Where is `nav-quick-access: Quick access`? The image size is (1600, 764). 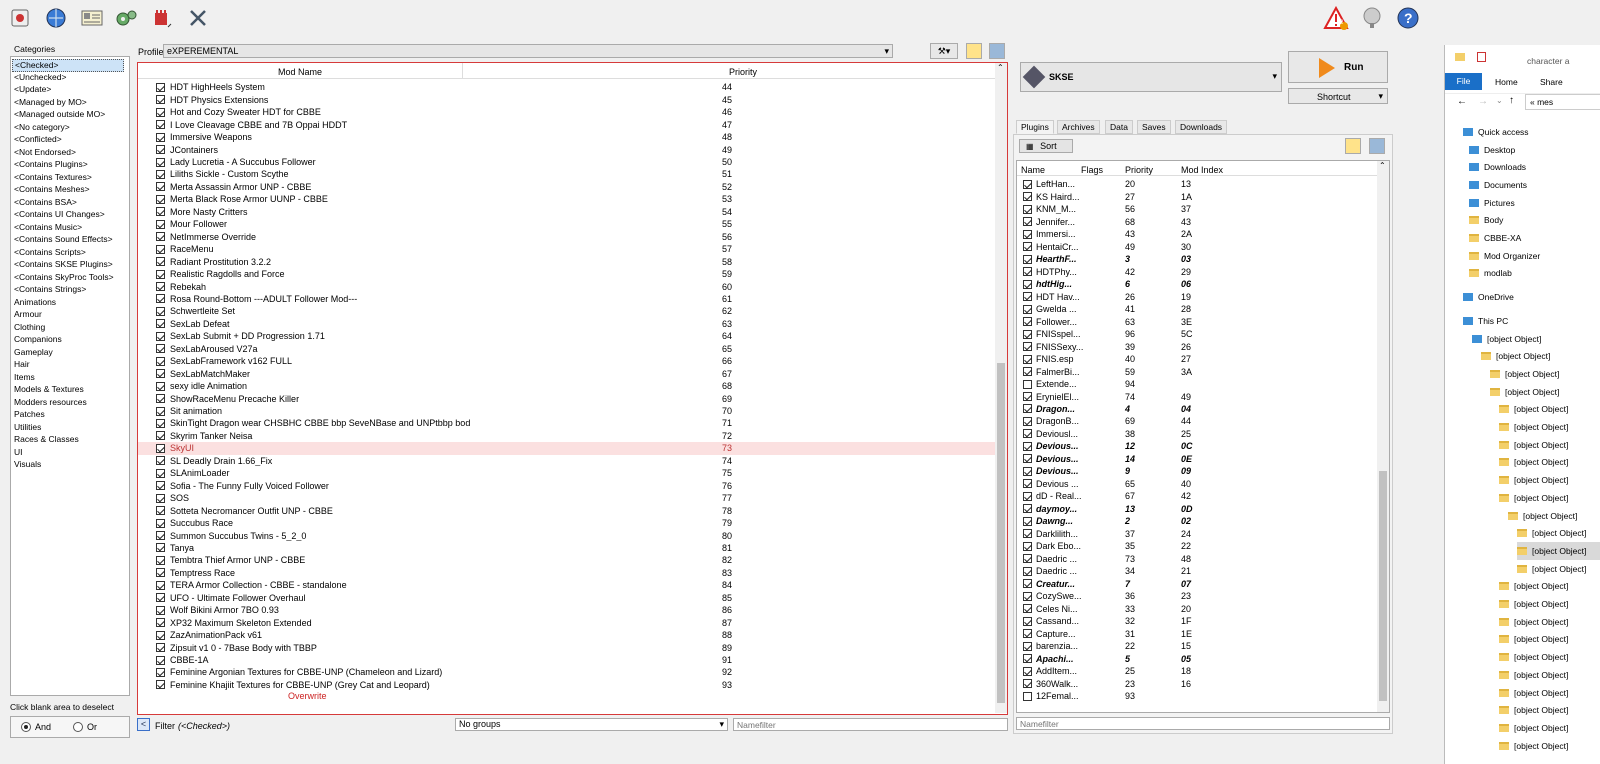 nav-quick-access: Quick access is located at coordinates (1496, 132).